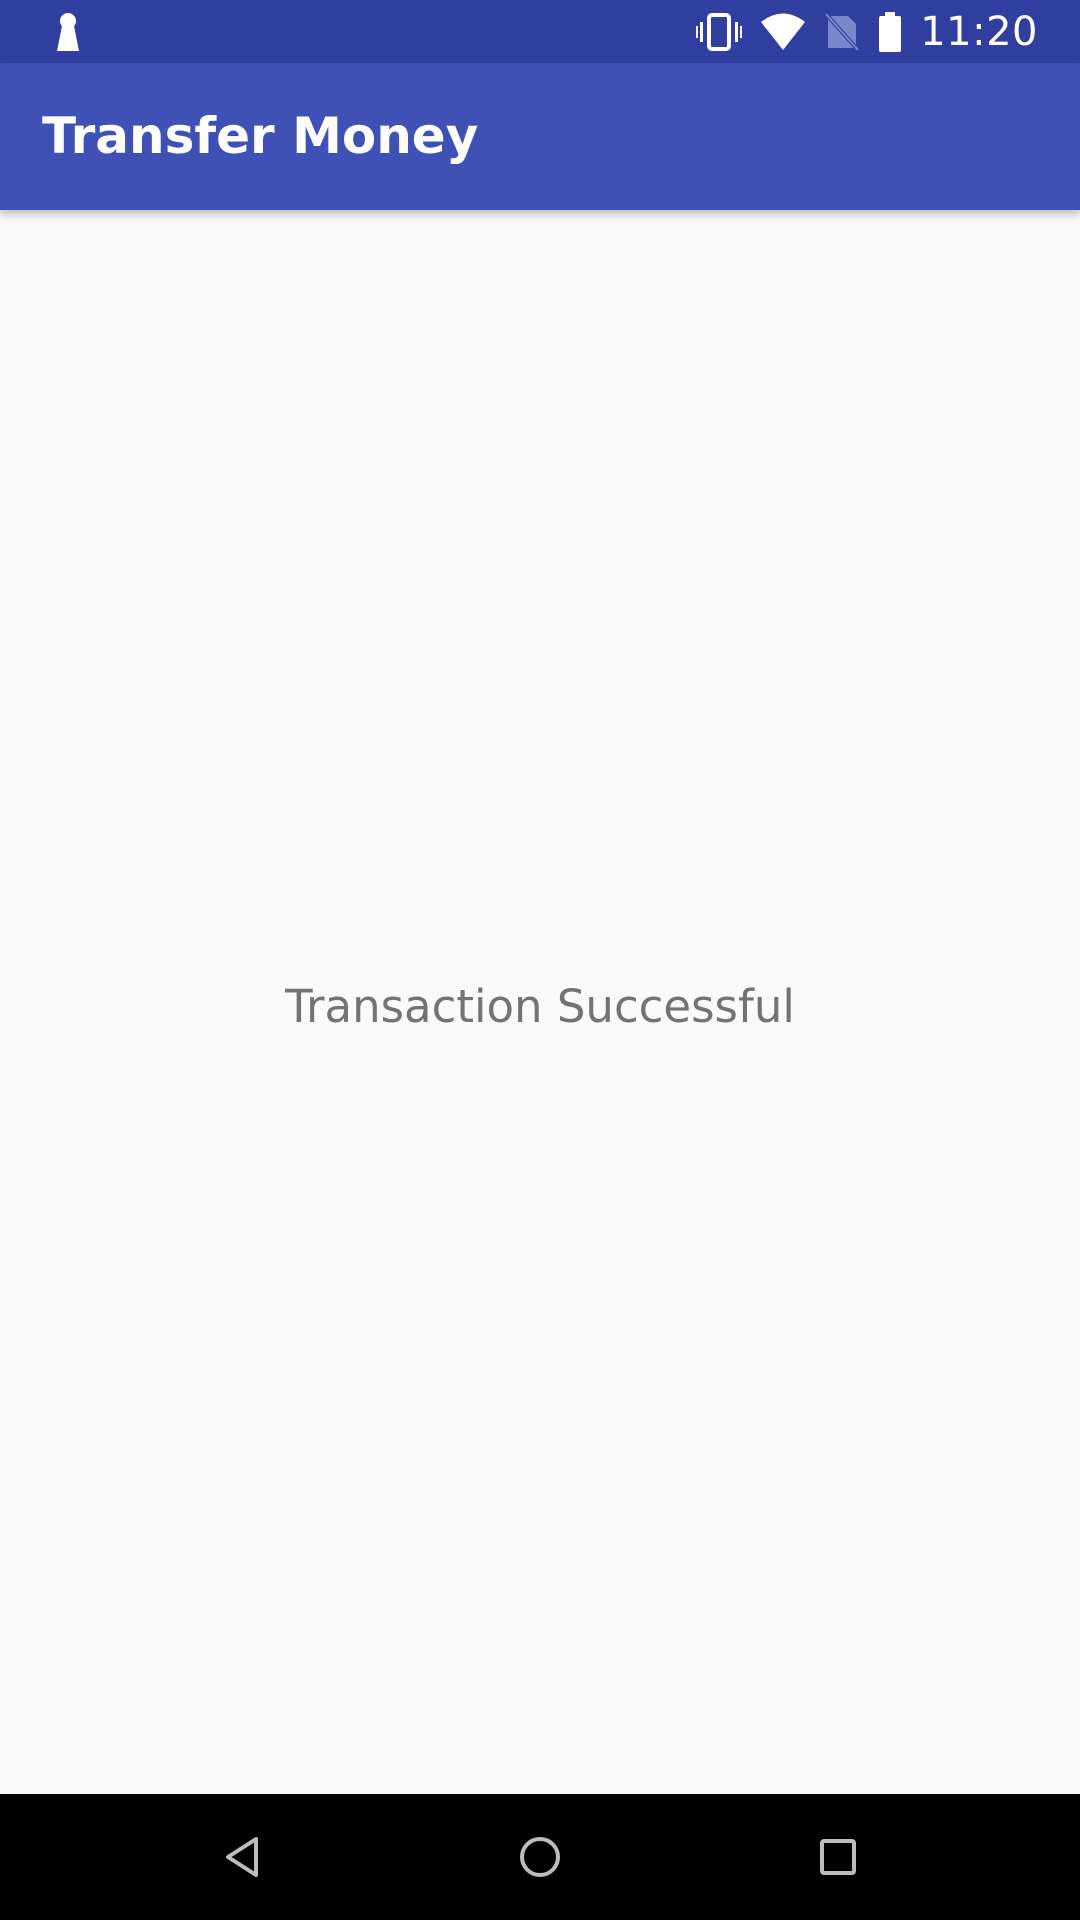 The height and width of the screenshot is (1920, 1080). What do you see at coordinates (890, 32) in the screenshot?
I see `battery-icon` at bounding box center [890, 32].